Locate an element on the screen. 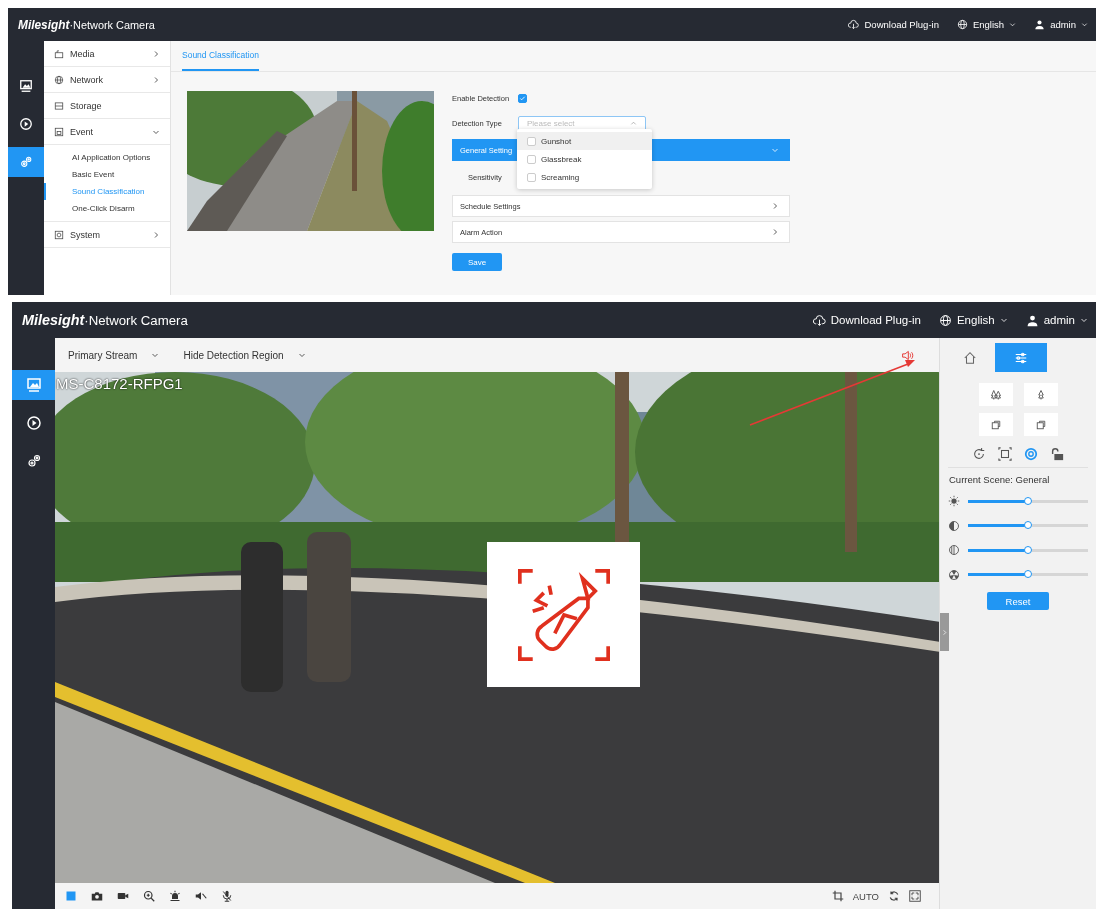 Image resolution: width=1096 pixels, height=909 pixels. scene-label: Current Scene: General is located at coordinates (999, 479).